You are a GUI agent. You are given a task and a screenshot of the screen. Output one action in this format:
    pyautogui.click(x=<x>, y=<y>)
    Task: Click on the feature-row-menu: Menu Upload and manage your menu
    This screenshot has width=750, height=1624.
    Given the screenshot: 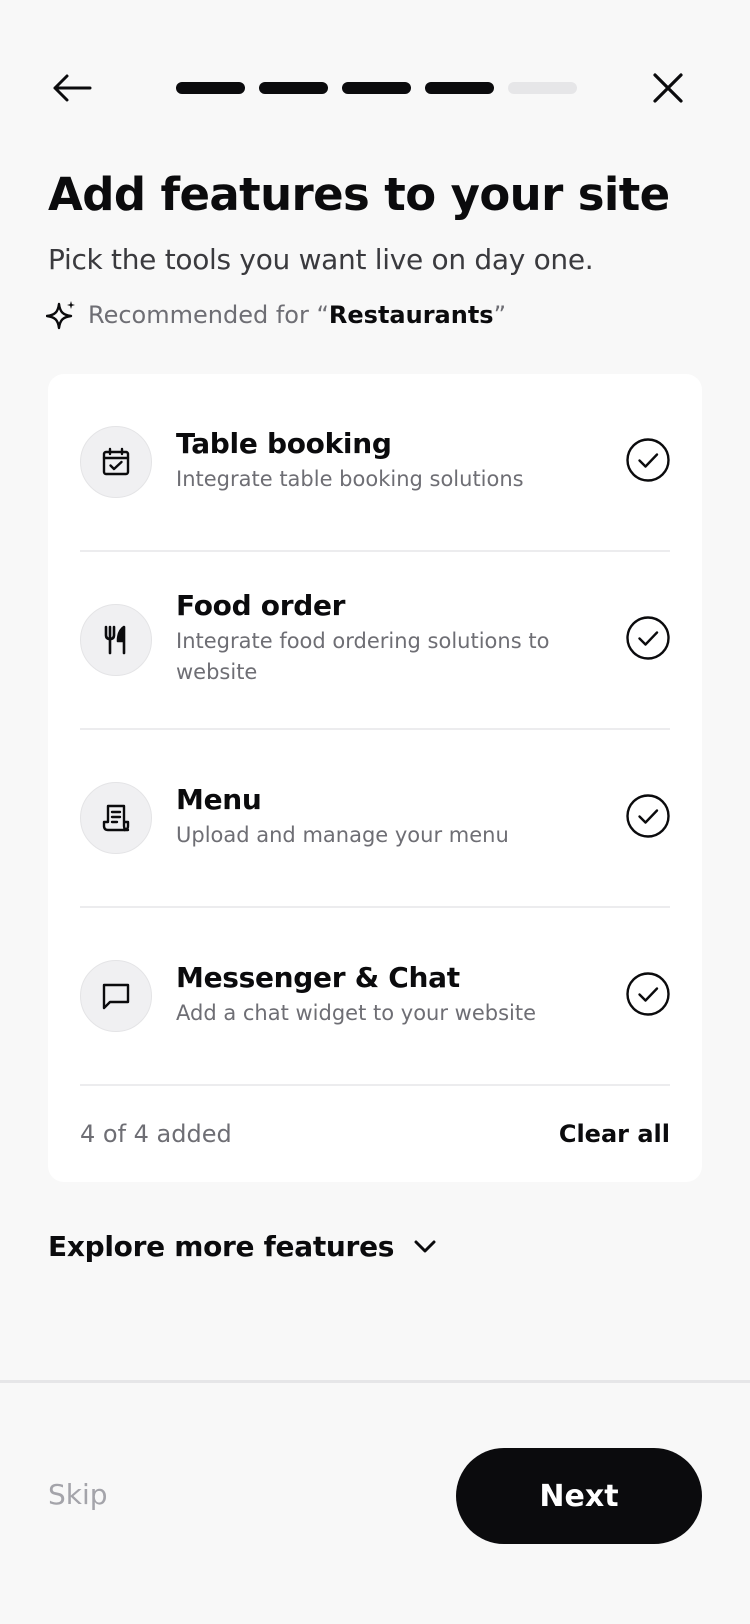 What is the action you would take?
    pyautogui.click(x=375, y=819)
    